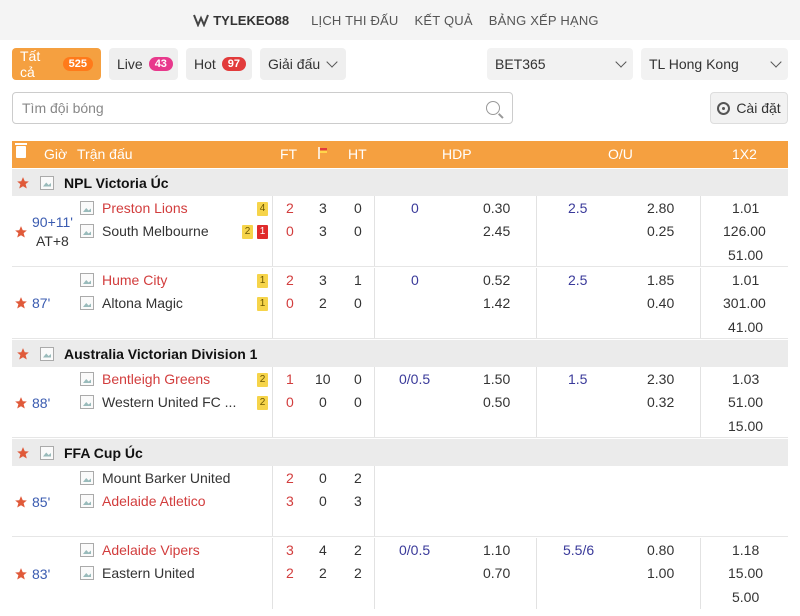 This screenshot has width=800, height=616. What do you see at coordinates (400, 353) in the screenshot?
I see `league-row: Australia Victorian Division 1` at bounding box center [400, 353].